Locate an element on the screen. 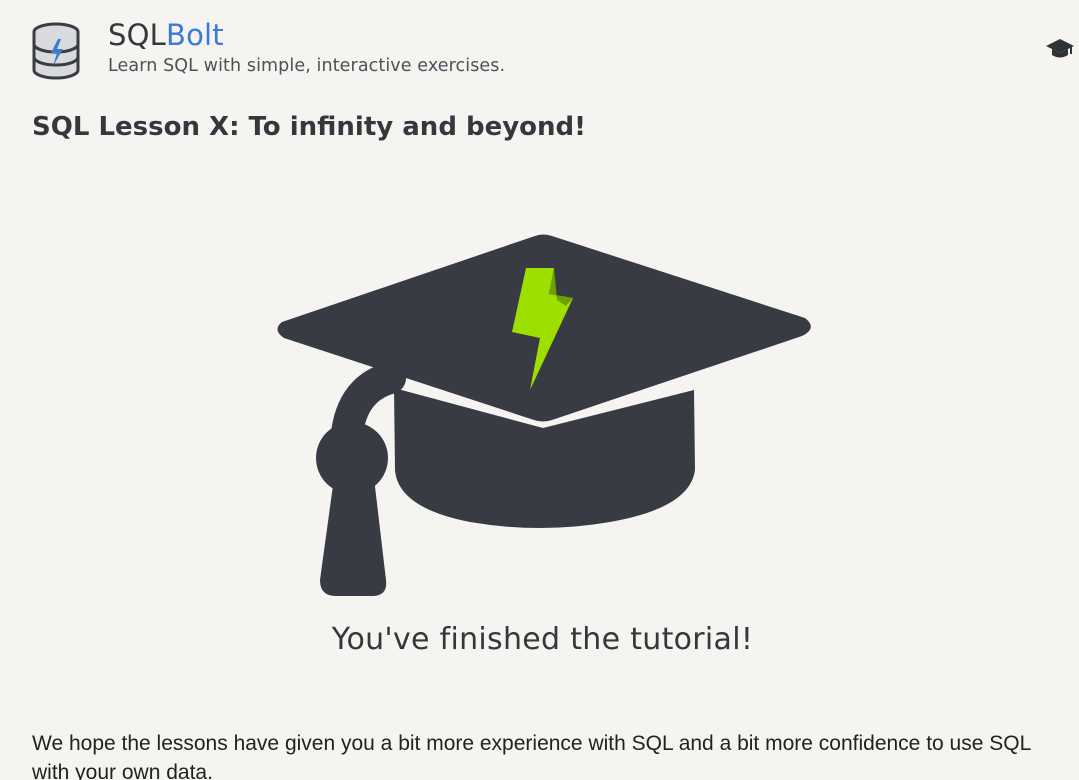  brand-prefix: SQL is located at coordinates (137, 35).